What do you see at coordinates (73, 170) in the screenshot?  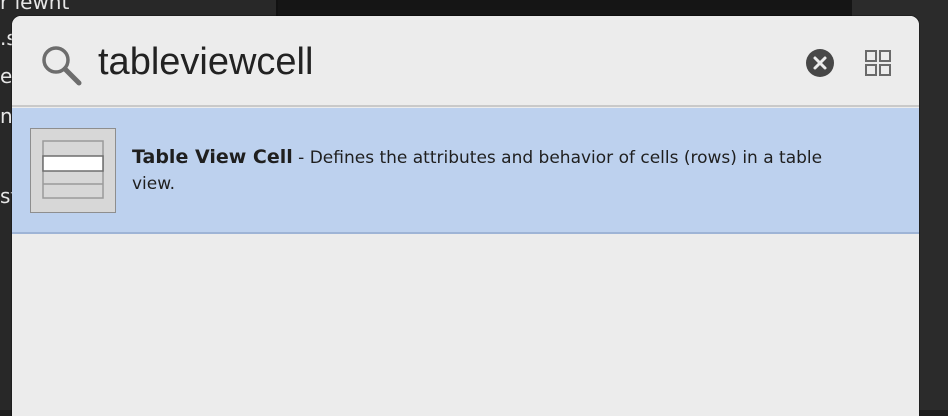 I see `table-view-cell-icon` at bounding box center [73, 170].